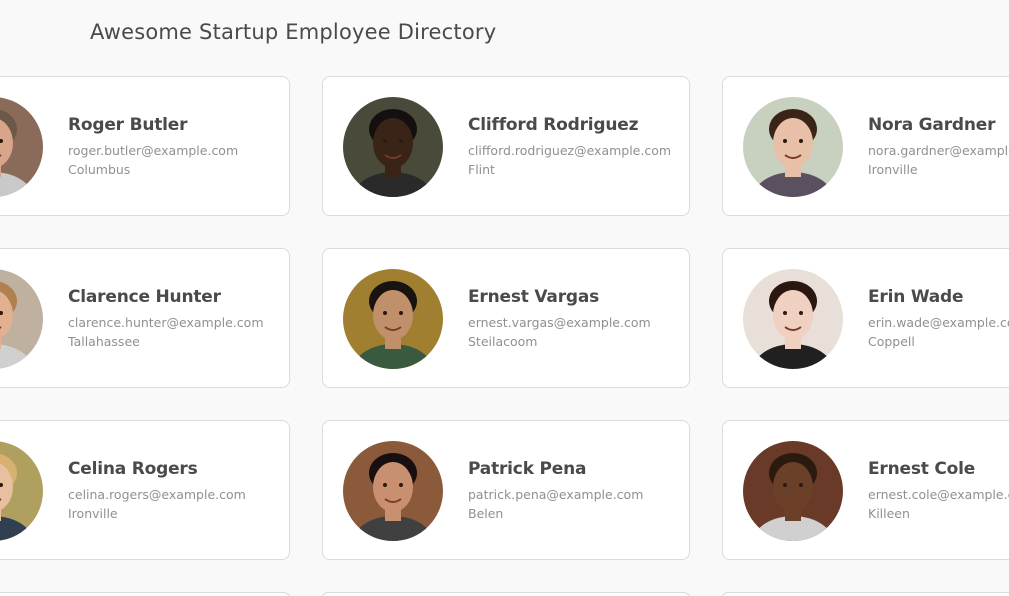  I want to click on employee-name: Ernest Vargas, so click(534, 297).